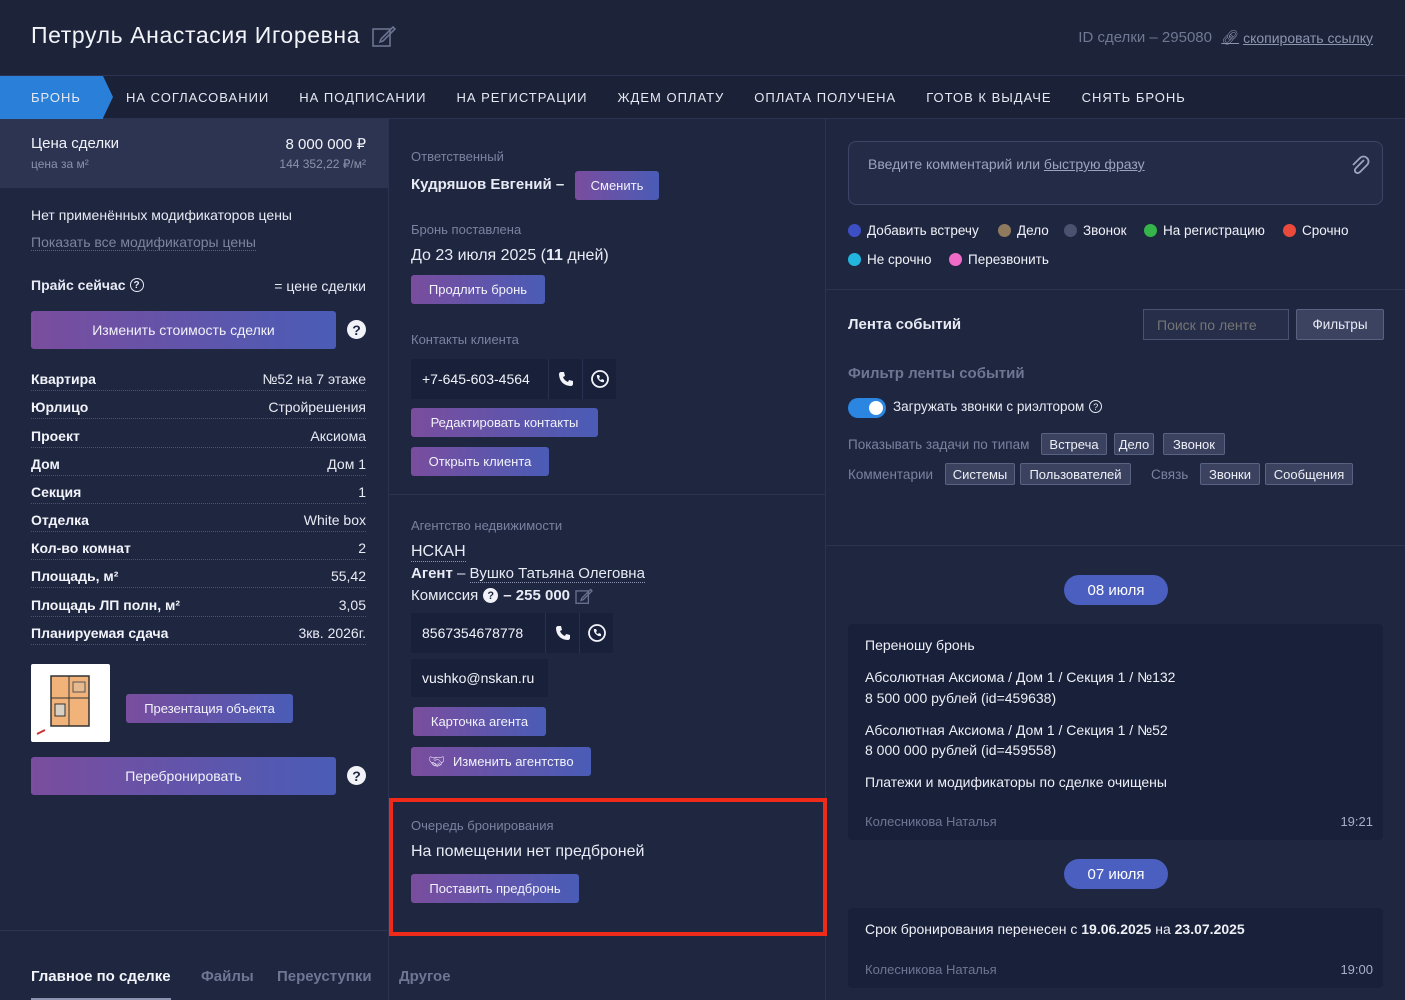 The width and height of the screenshot is (1405, 1000). I want to click on link-icon: 🔗︎, so click(1230, 37).